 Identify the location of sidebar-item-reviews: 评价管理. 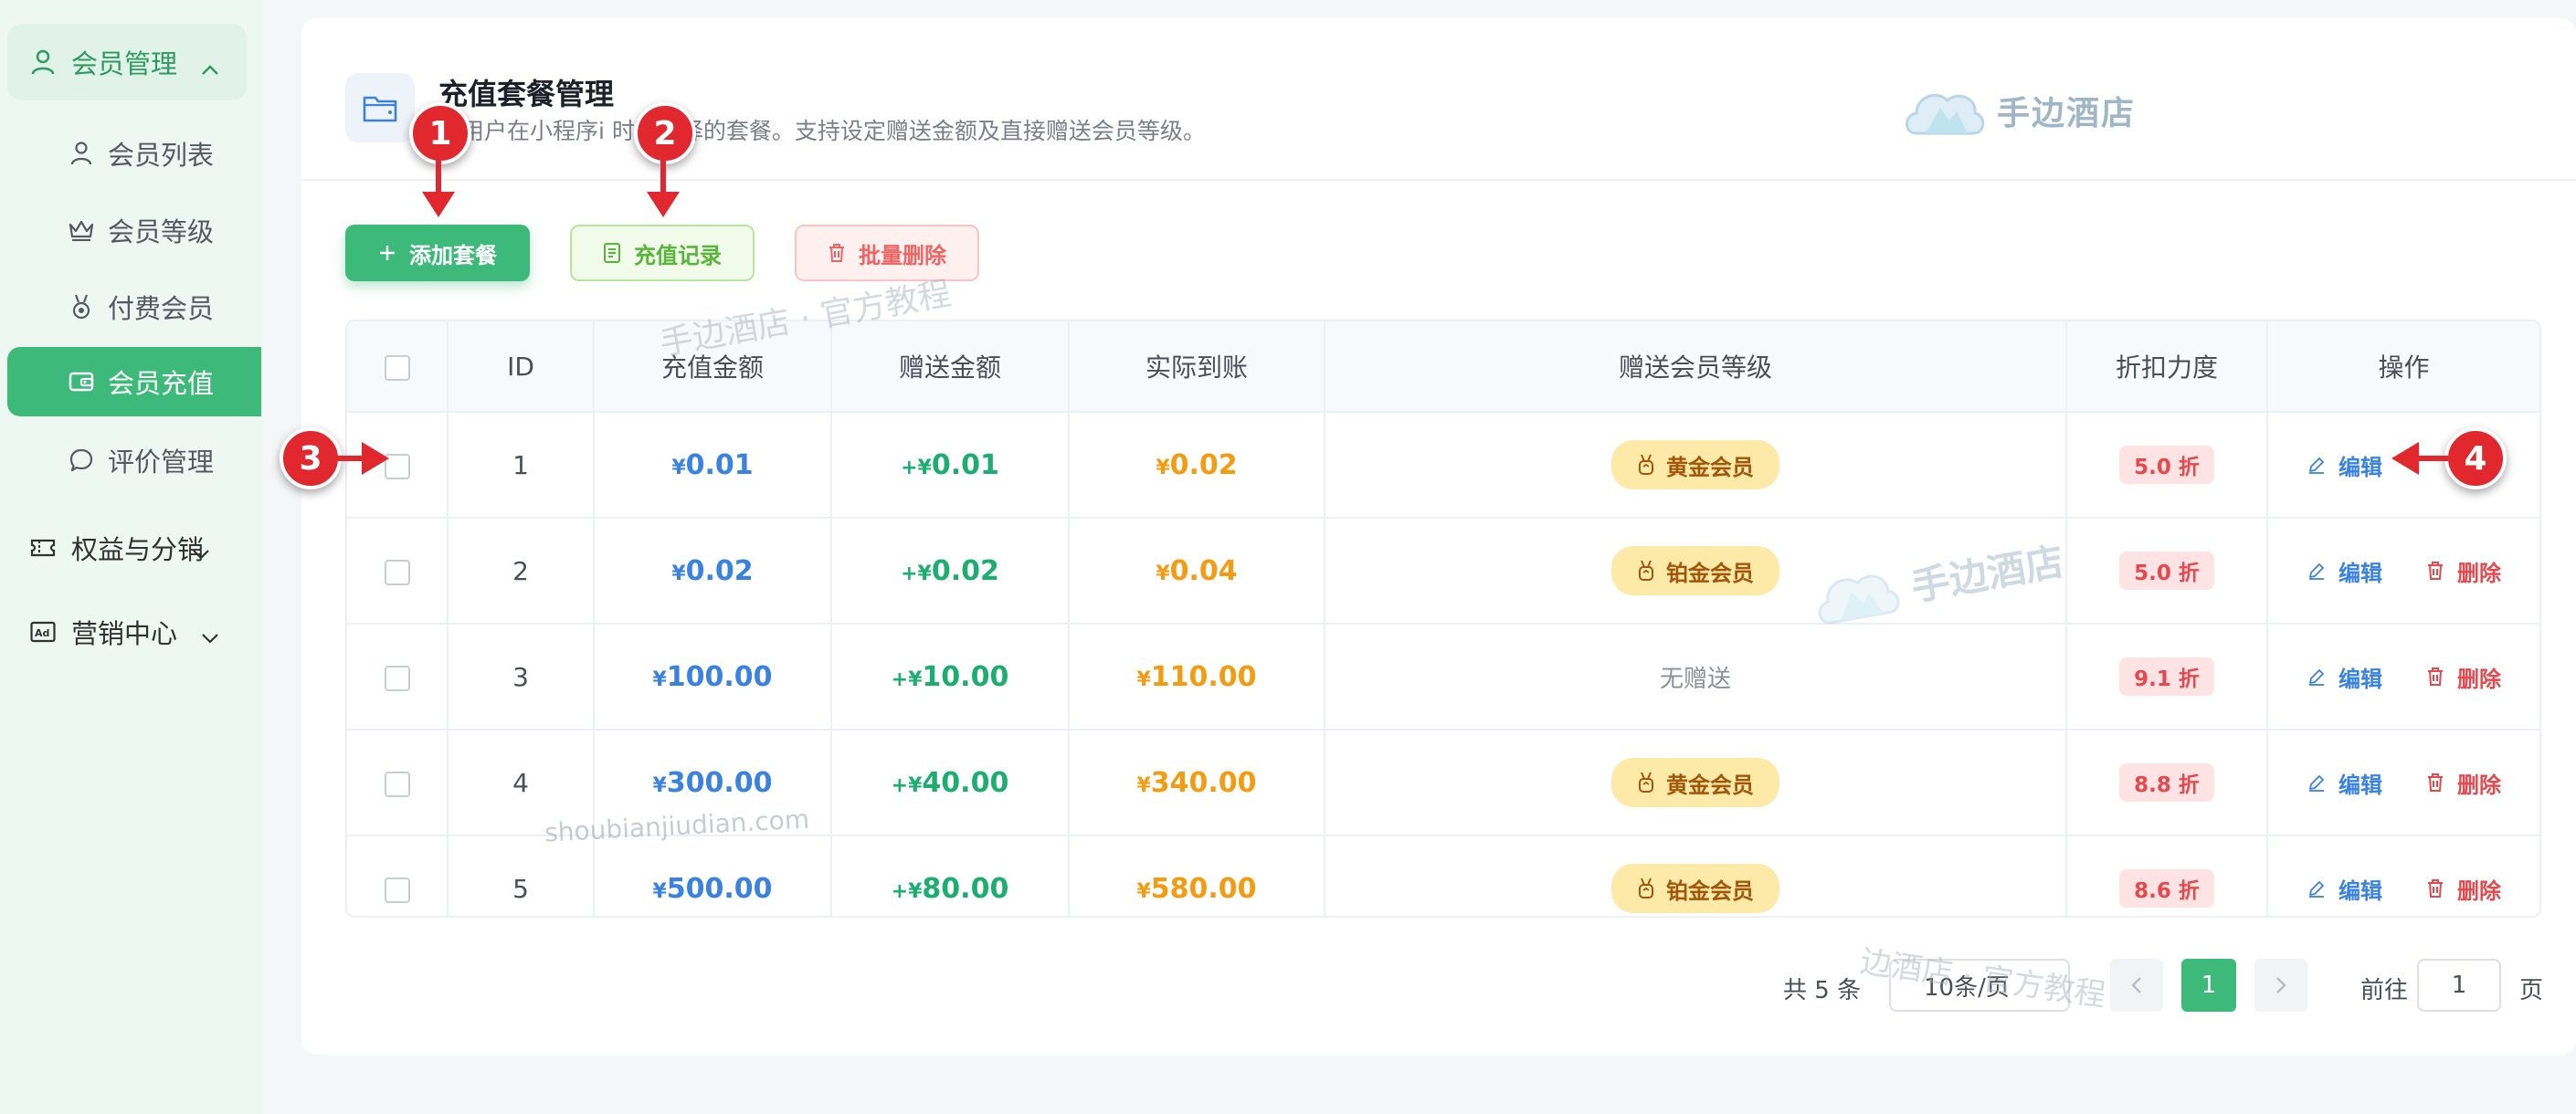
(134, 460).